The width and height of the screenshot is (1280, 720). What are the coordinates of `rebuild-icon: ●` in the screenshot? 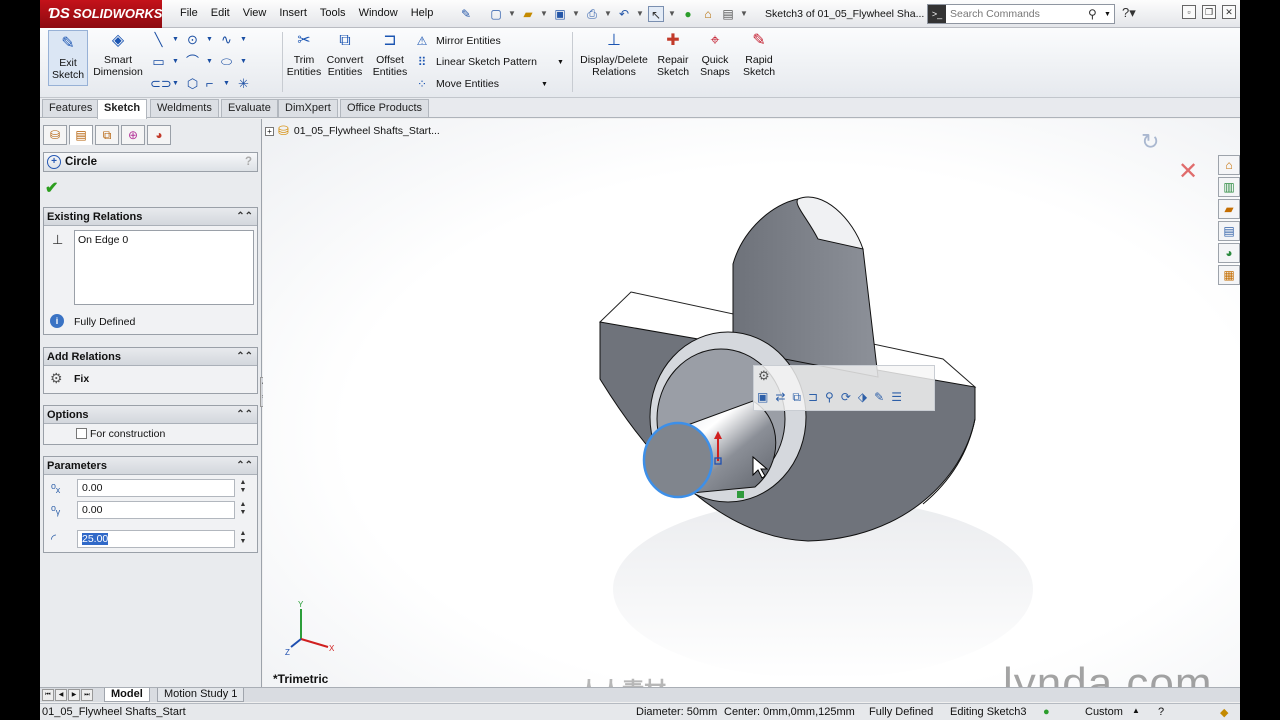 It's located at (688, 14).